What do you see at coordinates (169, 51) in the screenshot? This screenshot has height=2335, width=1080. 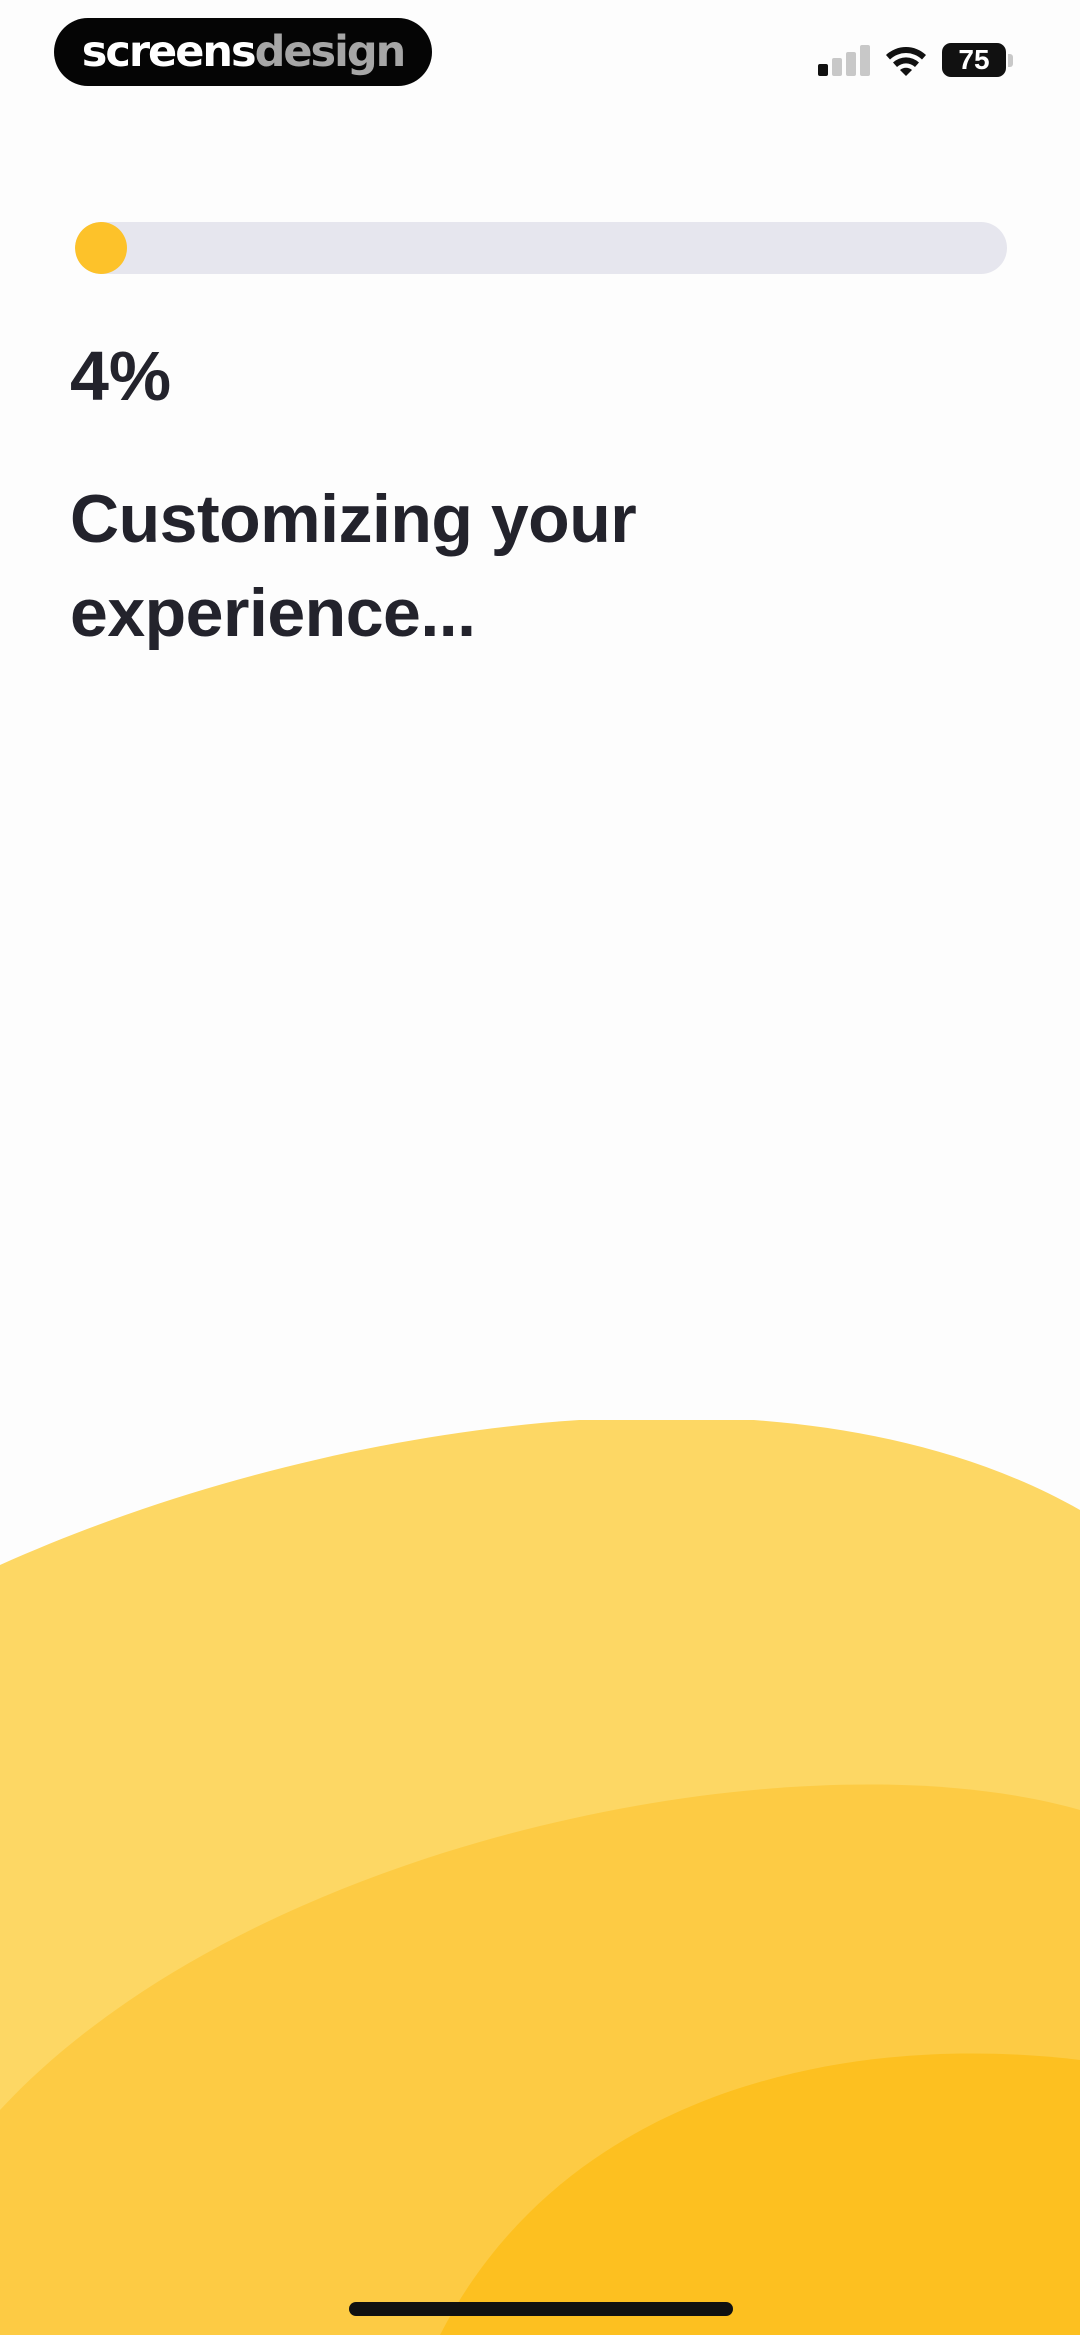 I see `logo-text-screens: screens` at bounding box center [169, 51].